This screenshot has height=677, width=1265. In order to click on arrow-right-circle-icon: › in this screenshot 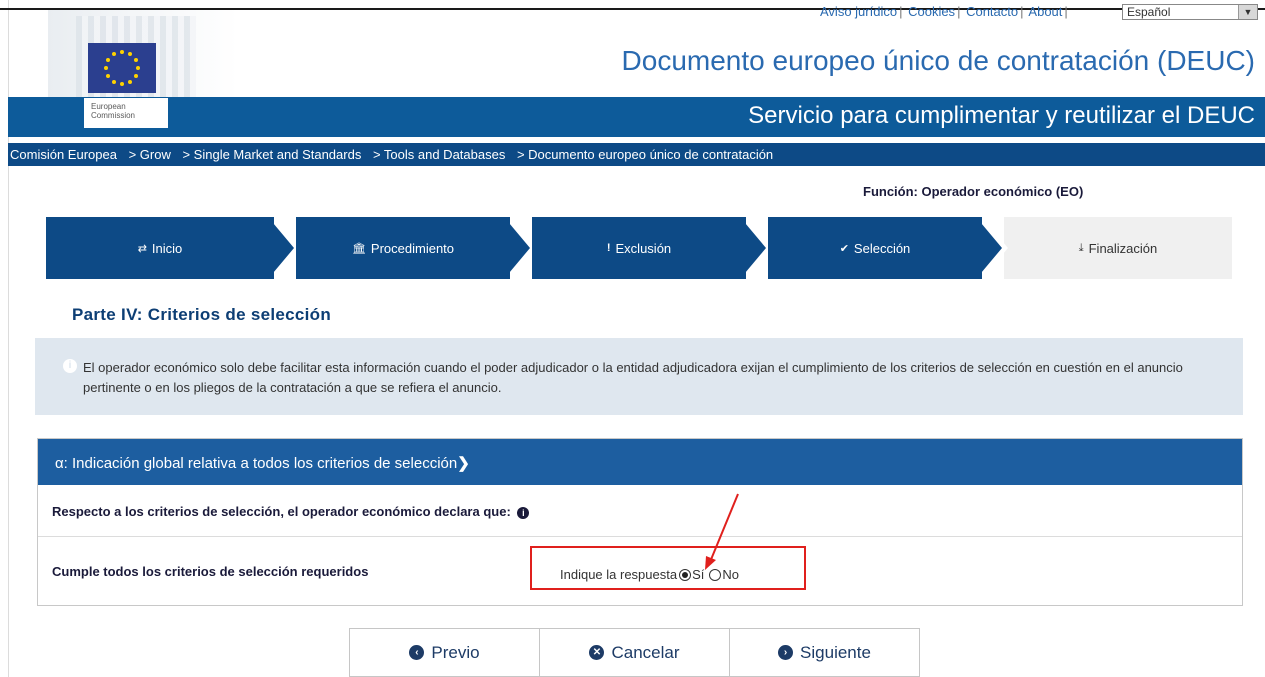, I will do `click(786, 652)`.